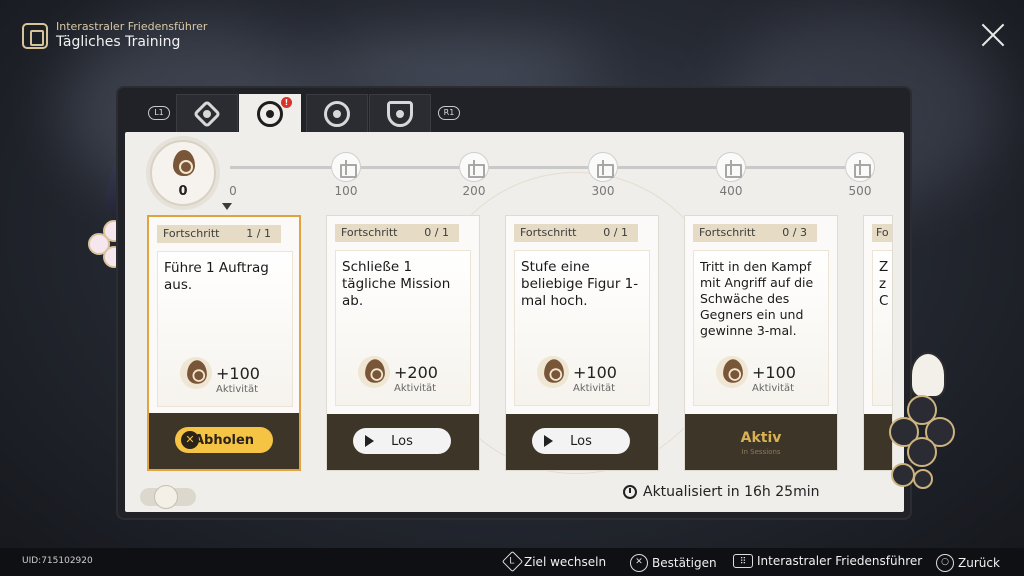 This screenshot has height=576, width=1024. I want to click on milestone-label: 100, so click(346, 191).